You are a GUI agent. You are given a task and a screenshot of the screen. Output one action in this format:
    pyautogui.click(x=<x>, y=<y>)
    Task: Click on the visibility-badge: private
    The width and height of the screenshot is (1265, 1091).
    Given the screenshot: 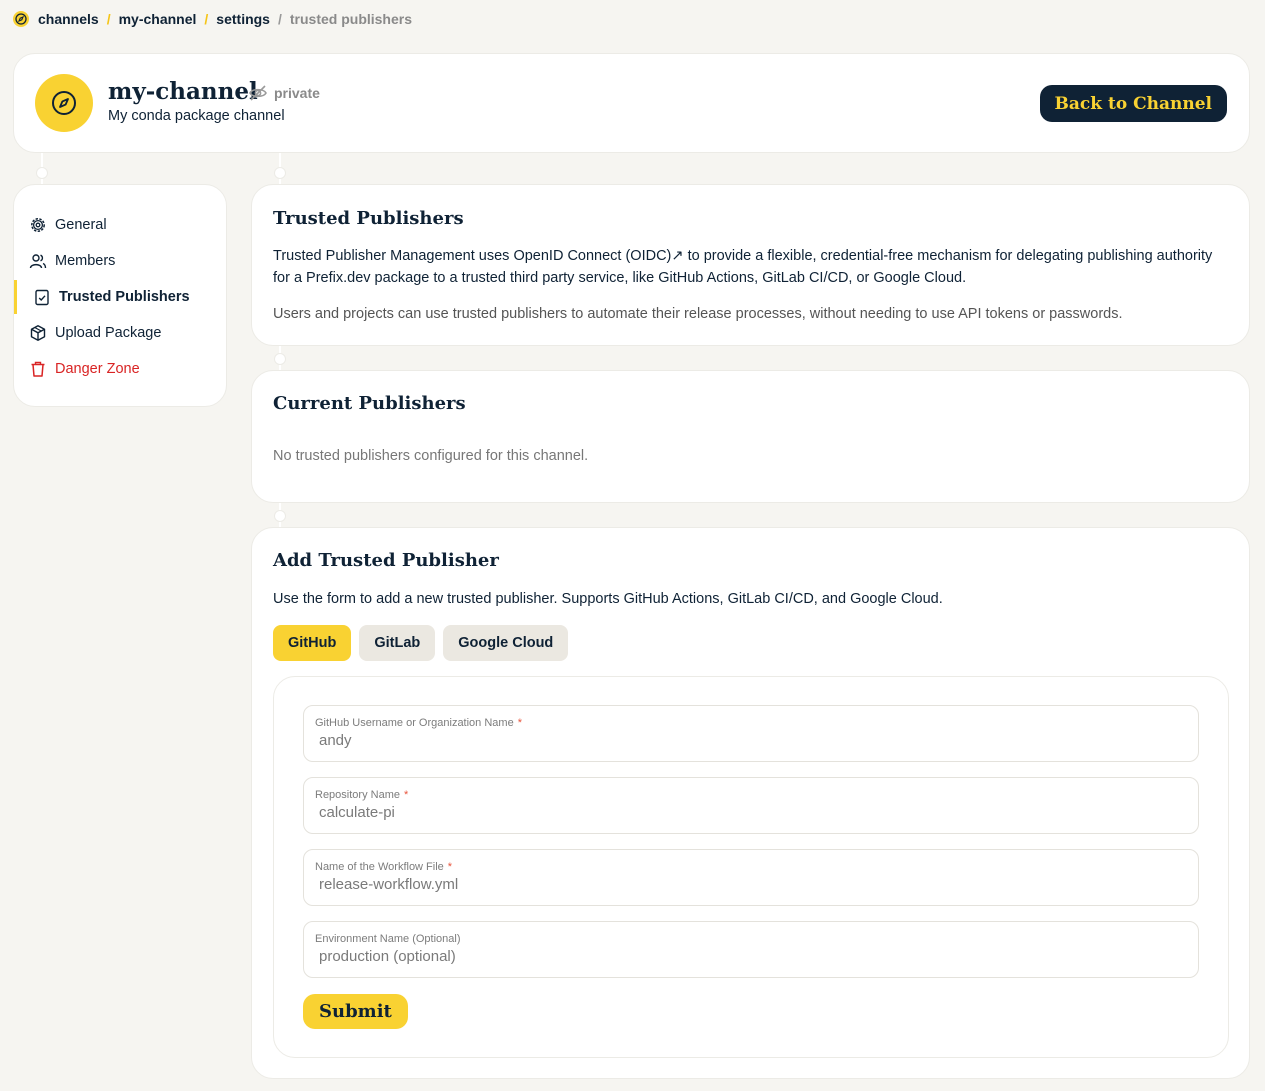 What is the action you would take?
    pyautogui.click(x=284, y=93)
    